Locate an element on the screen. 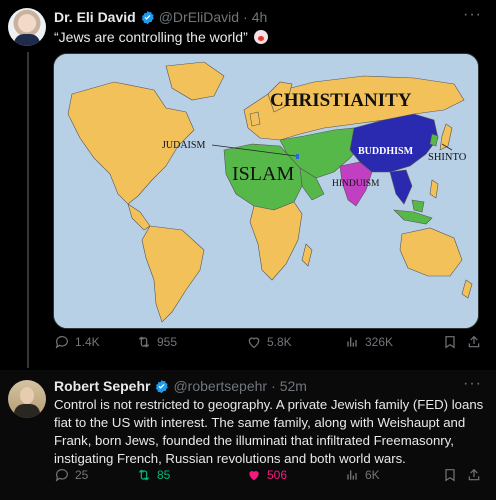 This screenshot has width=496, height=500. timestamp: 52m is located at coordinates (293, 386).